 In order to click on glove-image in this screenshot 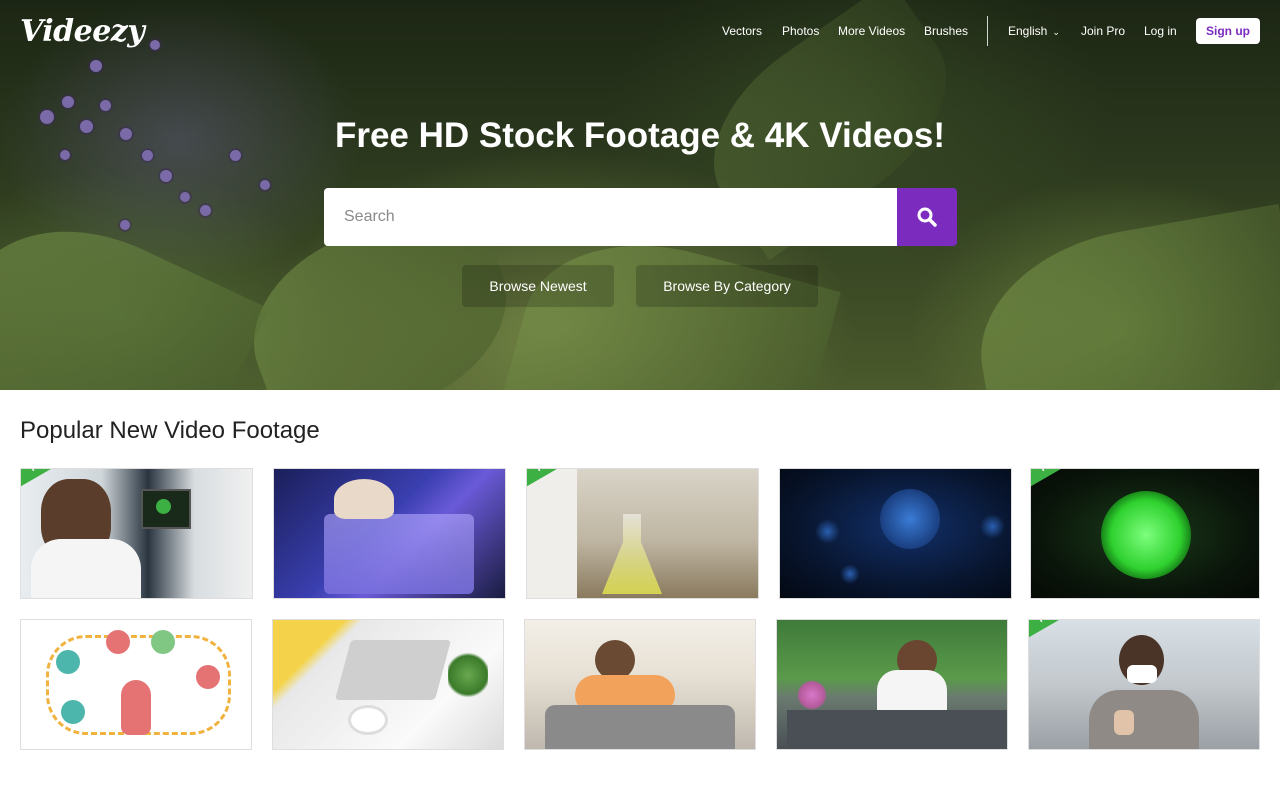, I will do `click(364, 499)`.